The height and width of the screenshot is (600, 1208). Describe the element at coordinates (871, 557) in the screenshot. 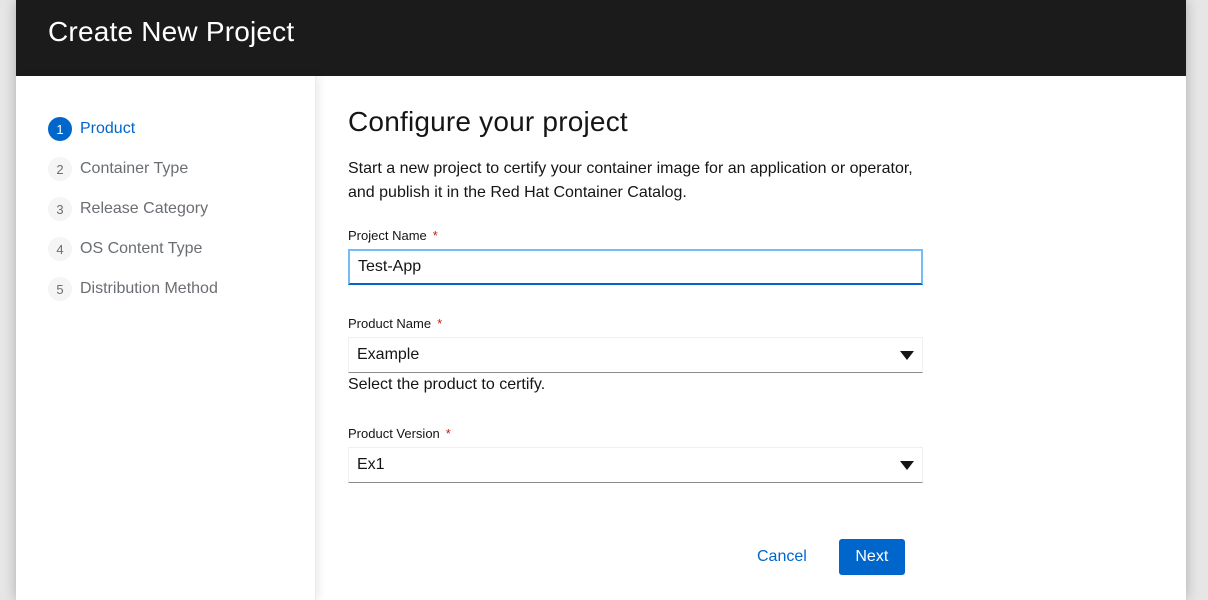

I see `next-button: Next` at that location.